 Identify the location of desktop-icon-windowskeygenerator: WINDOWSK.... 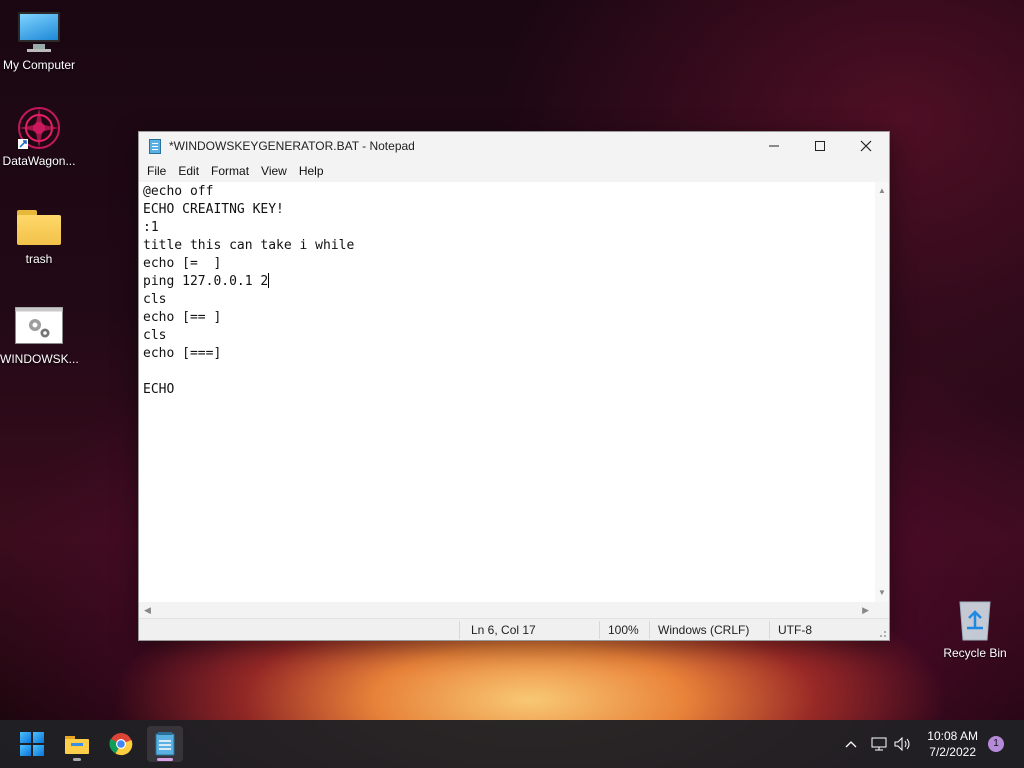
(39, 335).